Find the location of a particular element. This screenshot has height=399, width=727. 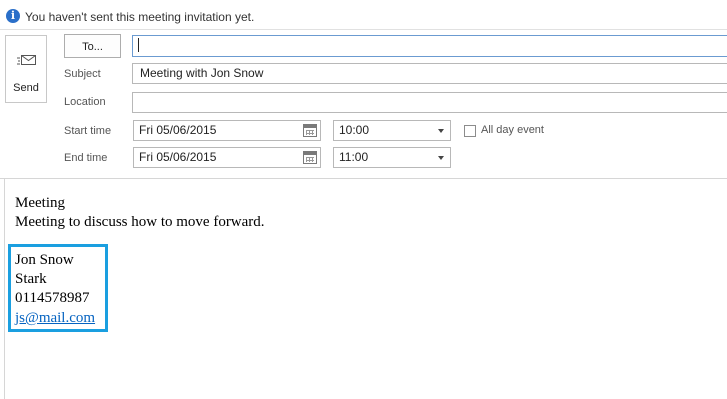

body-line-meeting: Meeting is located at coordinates (40, 203).